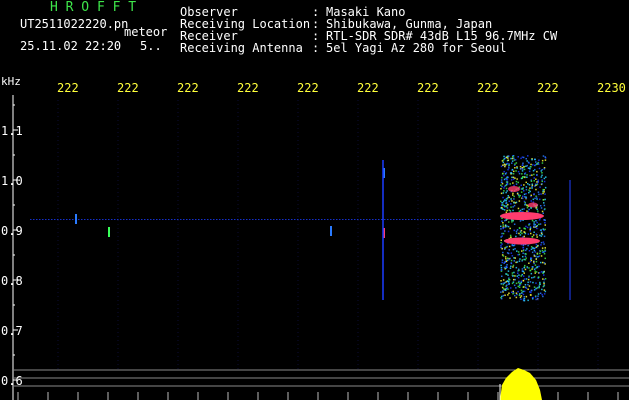  I want to click on filename-label: UT2511022220.pn, so click(74, 24).